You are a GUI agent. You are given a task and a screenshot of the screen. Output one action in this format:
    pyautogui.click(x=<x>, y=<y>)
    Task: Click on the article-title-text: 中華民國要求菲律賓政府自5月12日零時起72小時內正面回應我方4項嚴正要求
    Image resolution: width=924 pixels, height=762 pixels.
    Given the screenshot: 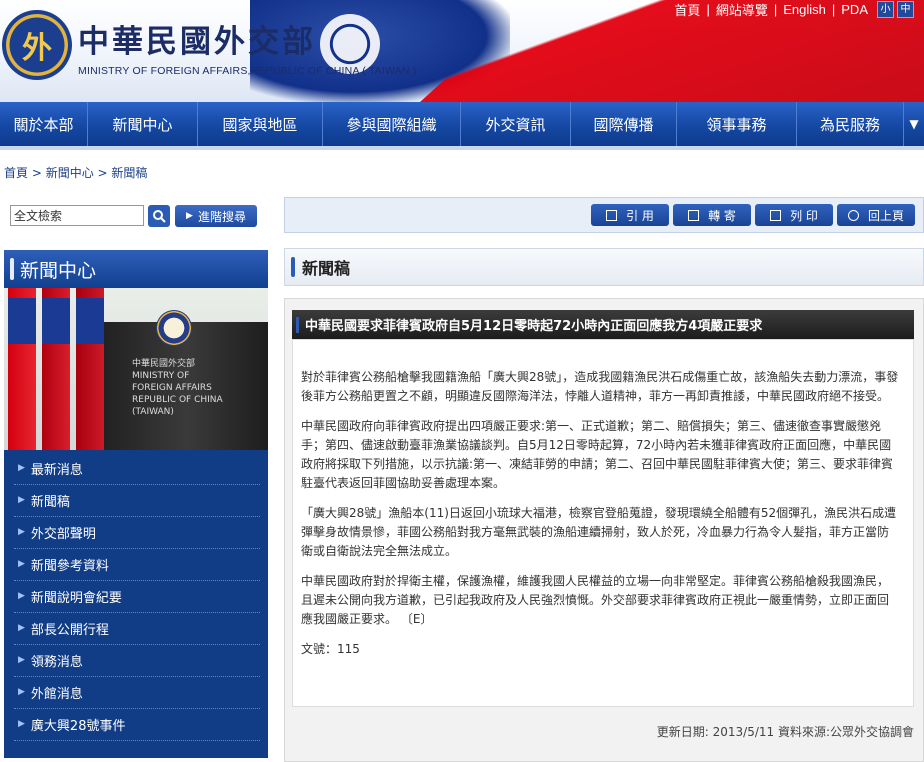 What is the action you would take?
    pyautogui.click(x=534, y=326)
    